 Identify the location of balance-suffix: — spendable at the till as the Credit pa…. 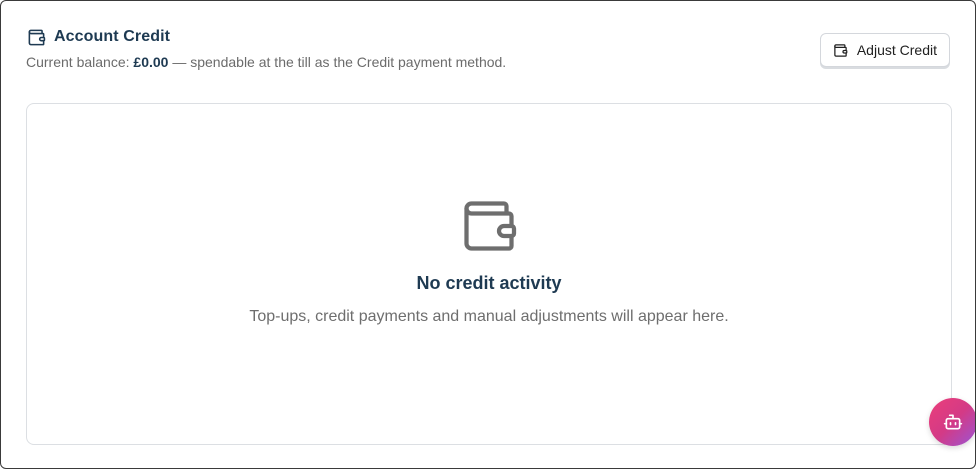
(337, 62).